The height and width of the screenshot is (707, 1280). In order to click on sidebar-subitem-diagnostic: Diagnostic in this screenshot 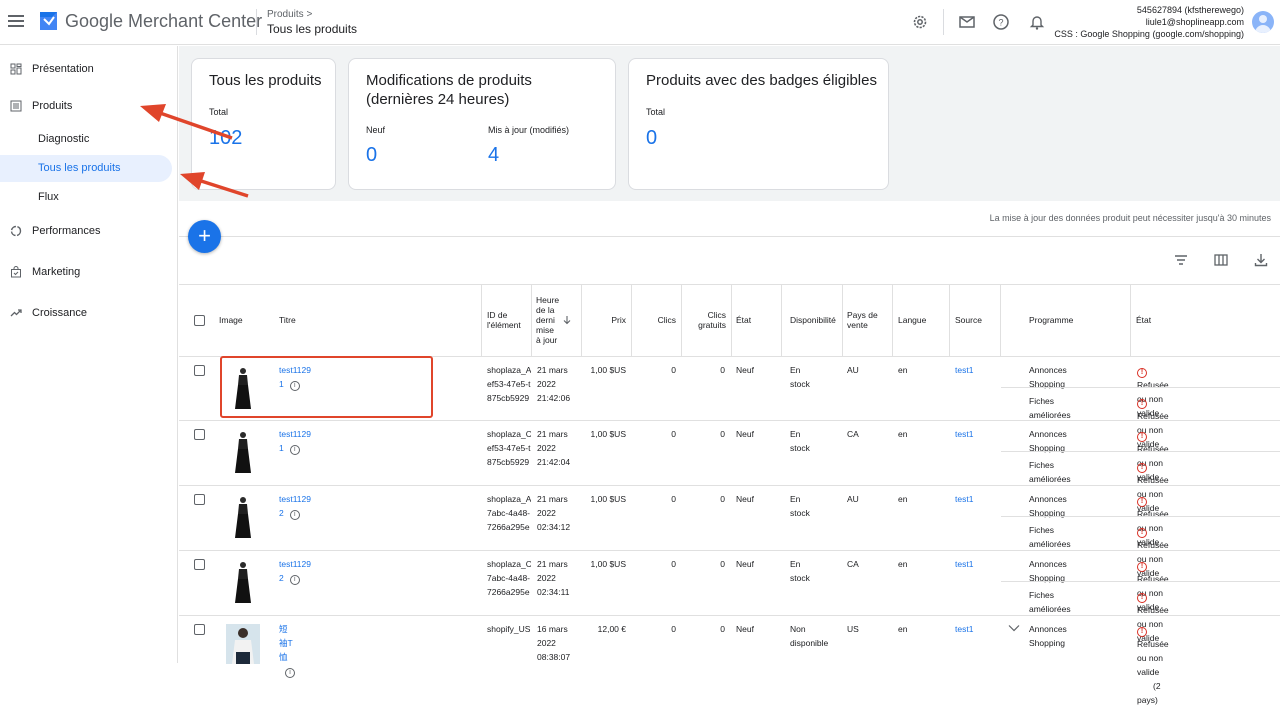, I will do `click(63, 139)`.